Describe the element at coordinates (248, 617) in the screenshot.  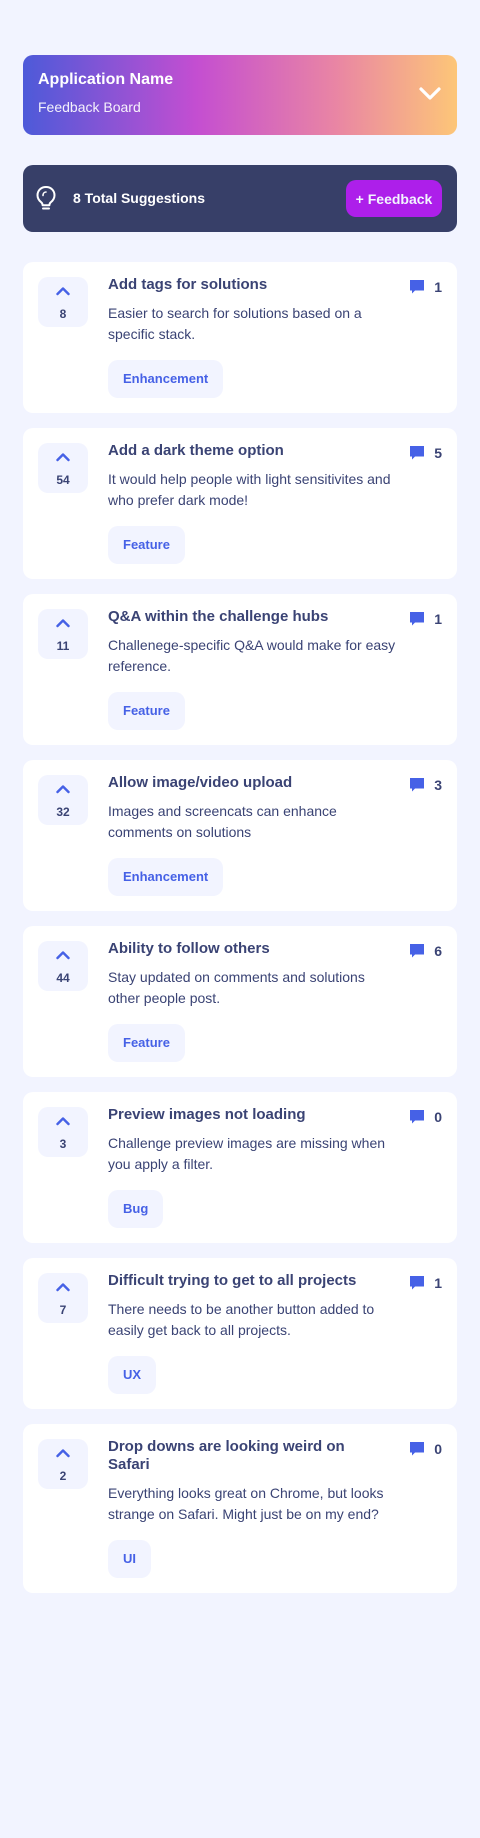
I see `feedback-title: Q&A within the challenge hubs` at that location.